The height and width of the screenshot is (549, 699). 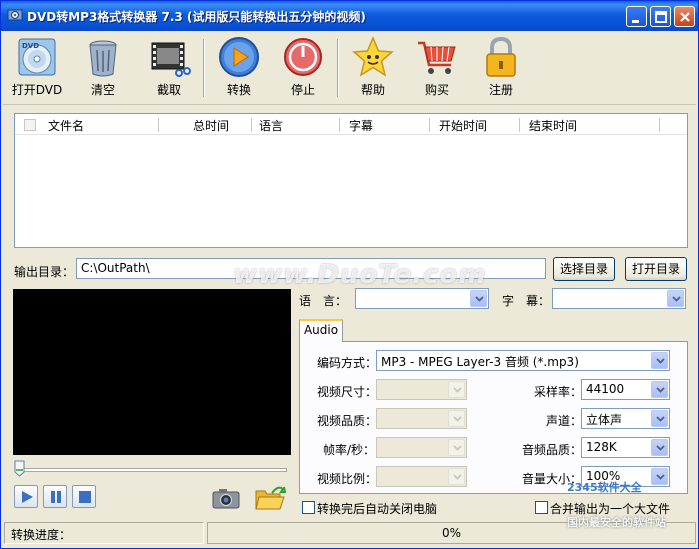 I want to click on pause-button, so click(x=55, y=496).